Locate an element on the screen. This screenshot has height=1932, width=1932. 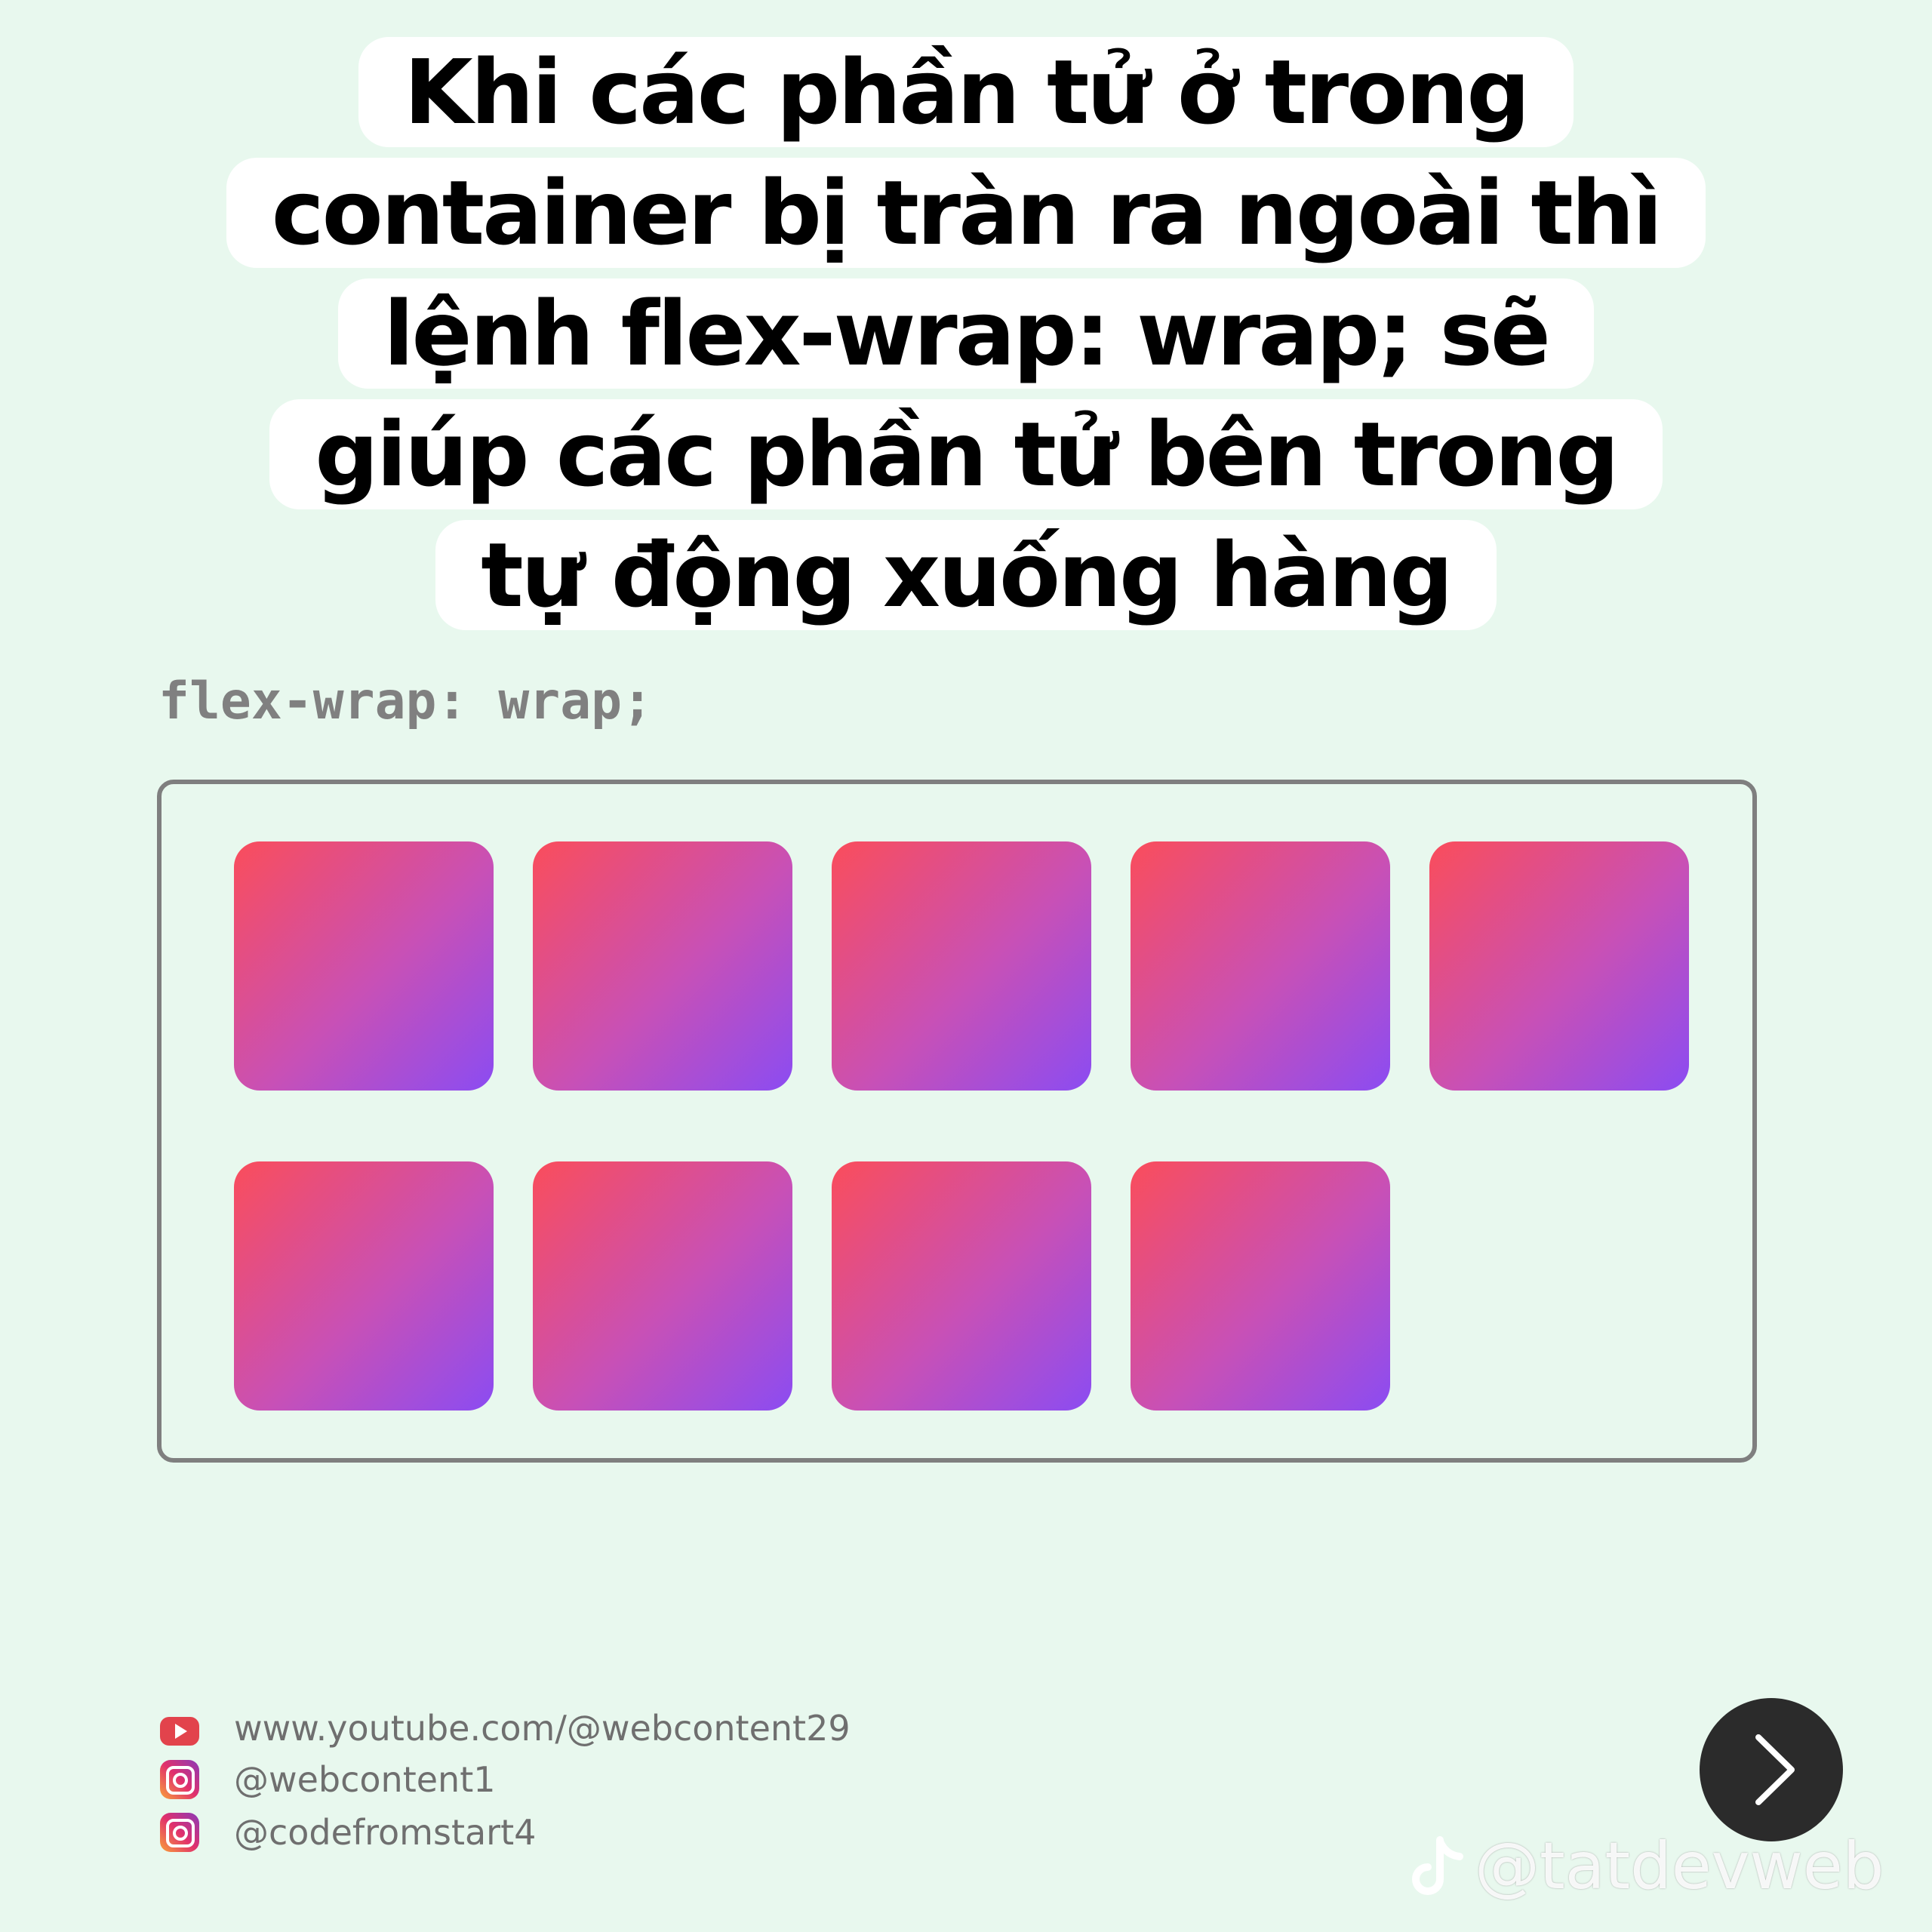
caption-line: tự động xuống hàng is located at coordinates (966, 575).